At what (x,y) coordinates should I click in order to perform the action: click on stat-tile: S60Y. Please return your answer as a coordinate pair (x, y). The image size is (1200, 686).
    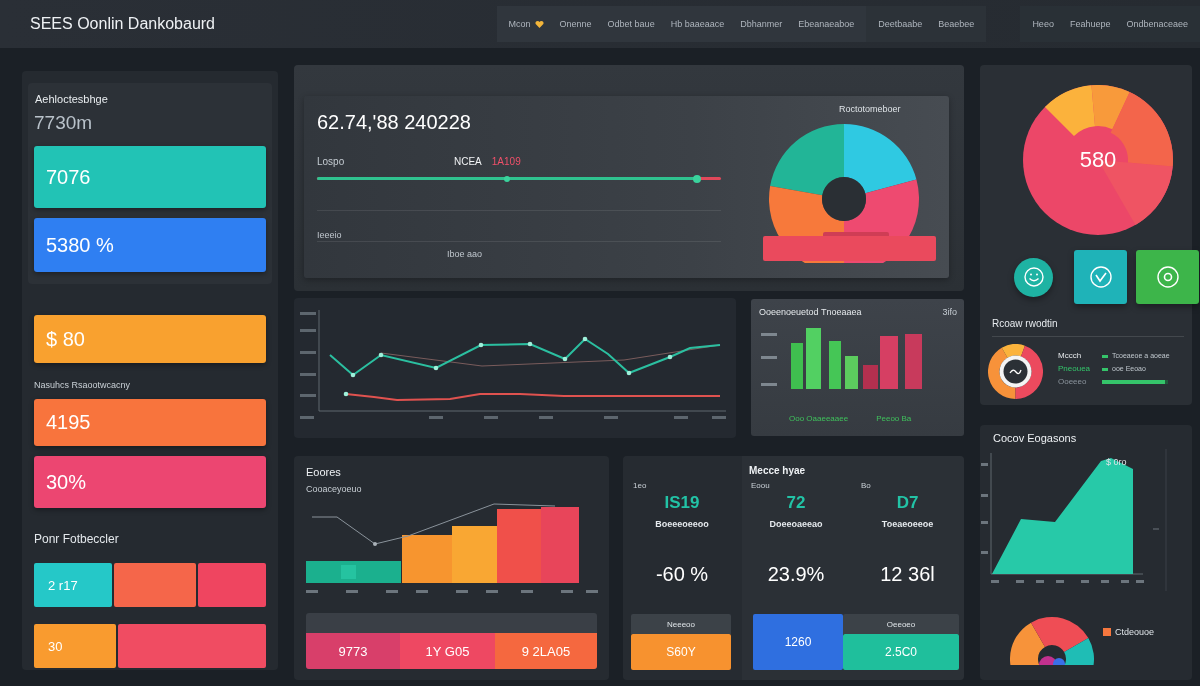
    Looking at the image, I should click on (681, 652).